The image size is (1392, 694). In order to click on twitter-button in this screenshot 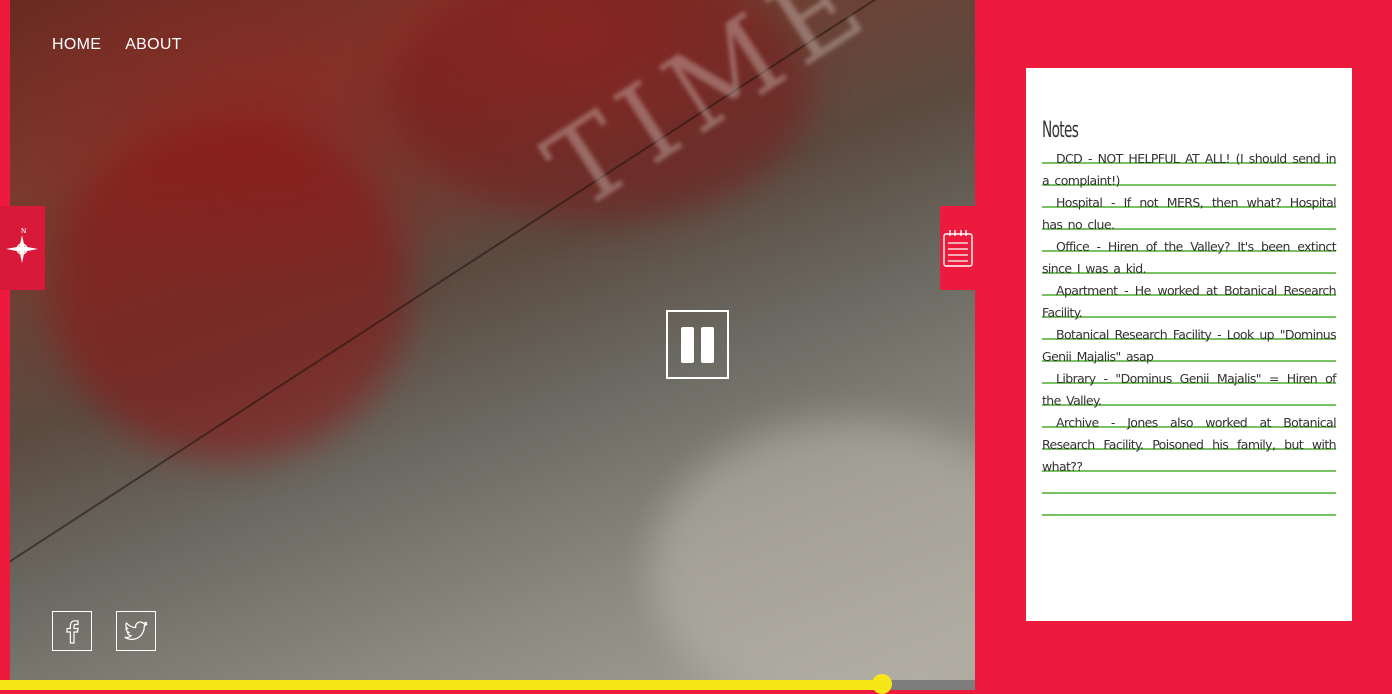, I will do `click(136, 631)`.